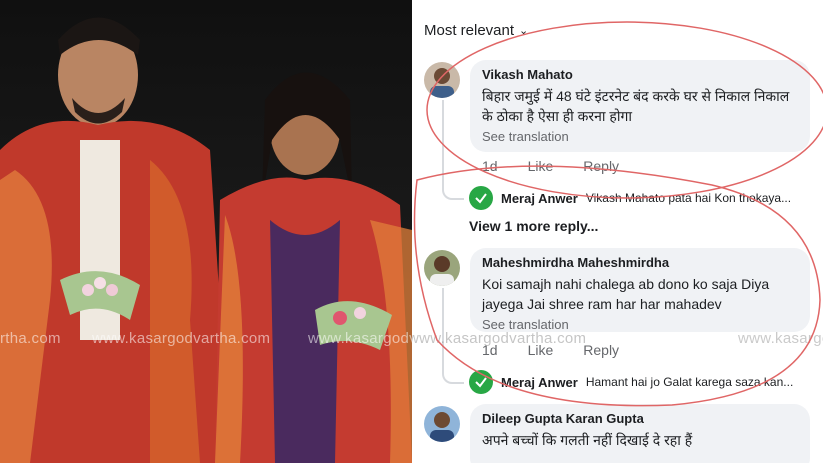  Describe the element at coordinates (640, 136) in the screenshot. I see `see-translation-link: See translation` at that location.